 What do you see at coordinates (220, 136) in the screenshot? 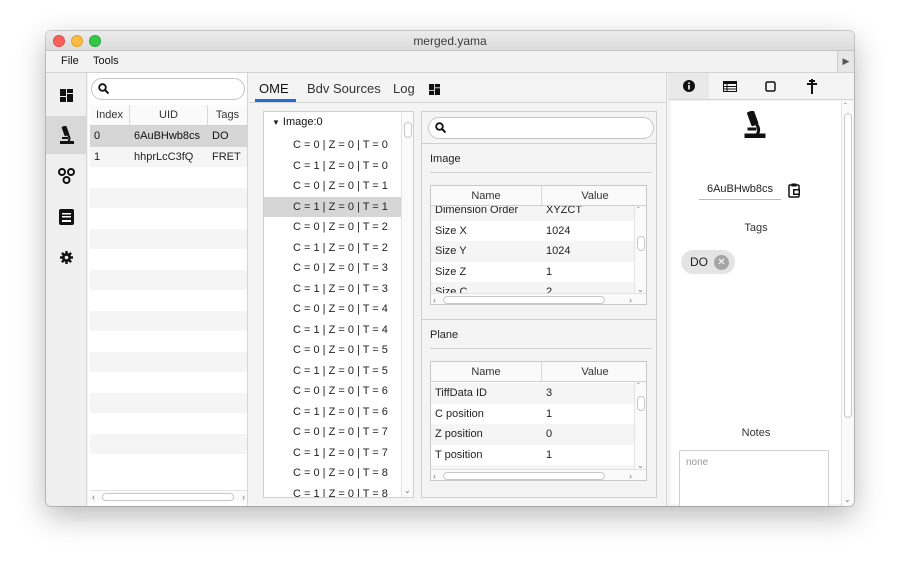
I see `row-tags: DO` at bounding box center [220, 136].